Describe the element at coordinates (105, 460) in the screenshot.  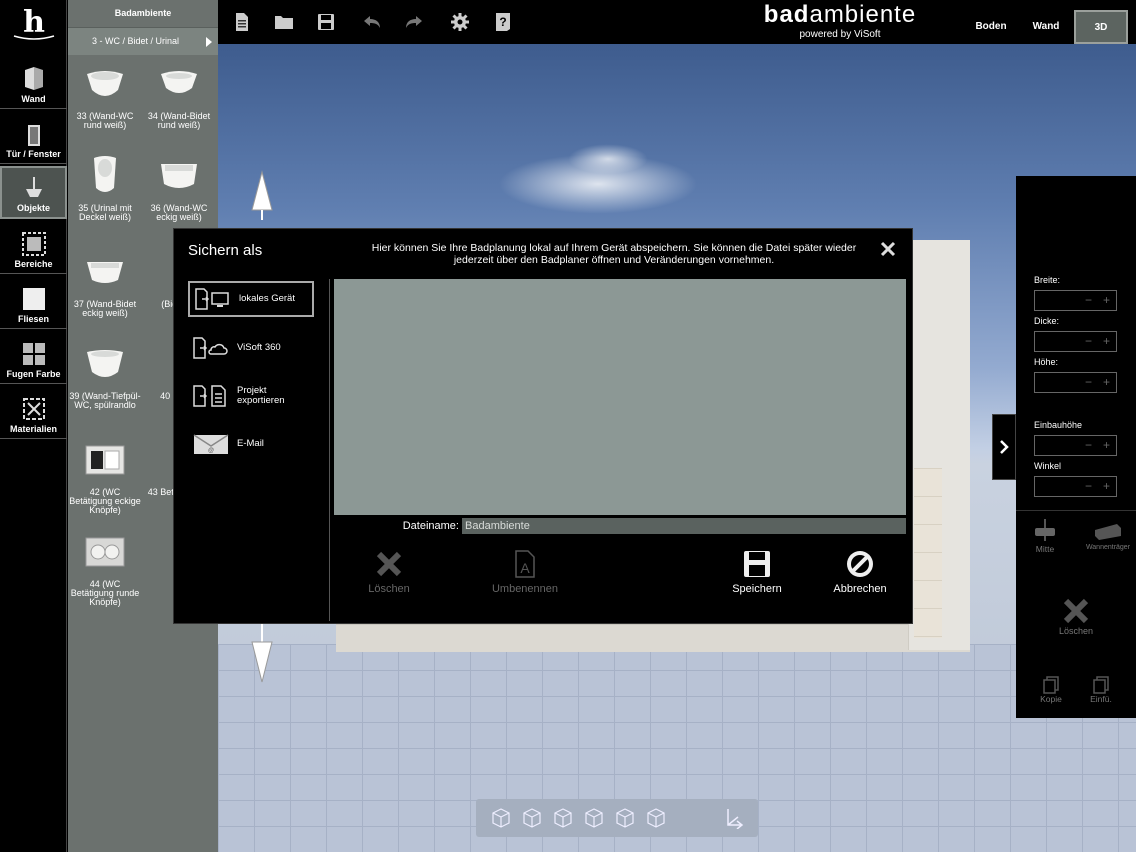
I see `flush-plate-square-icon` at that location.